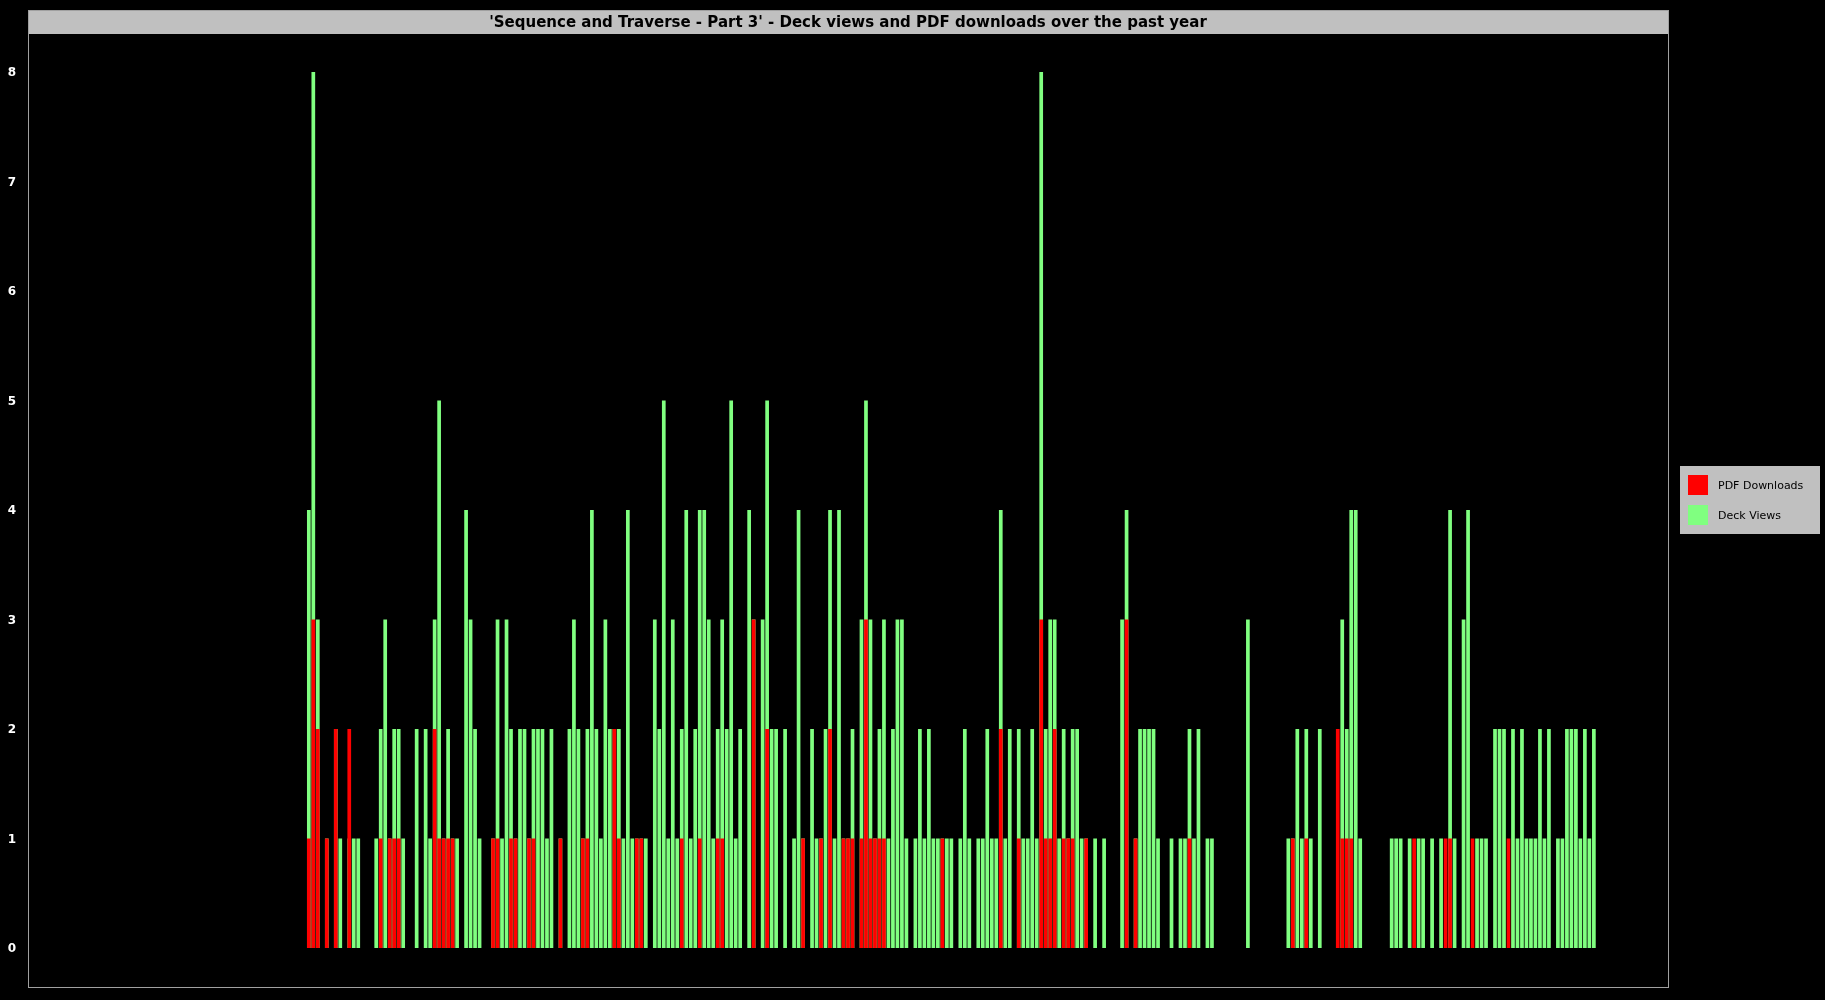  Describe the element at coordinates (11, 72) in the screenshot. I see `axis-tick-label: 8` at that location.